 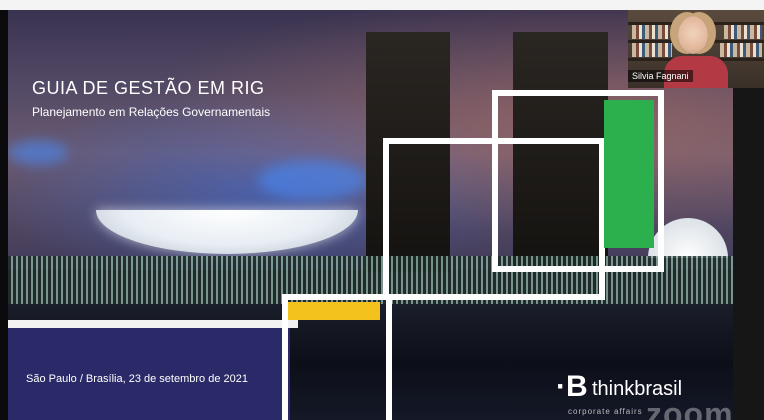 I want to click on participant-face, so click(x=693, y=35).